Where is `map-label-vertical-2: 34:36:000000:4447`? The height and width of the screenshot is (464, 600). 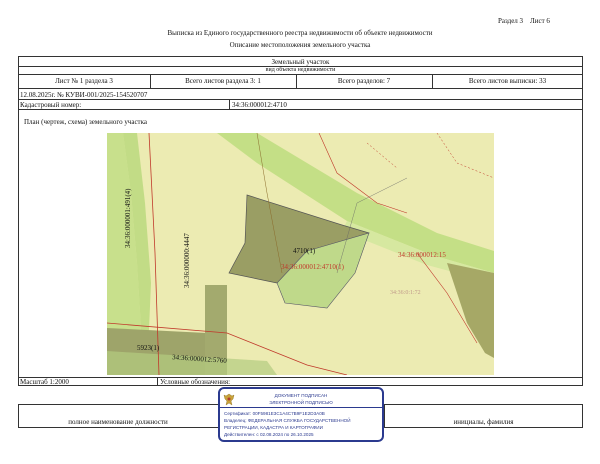
map-label-vertical-2: 34:36:000000:4447 is located at coordinates (187, 260).